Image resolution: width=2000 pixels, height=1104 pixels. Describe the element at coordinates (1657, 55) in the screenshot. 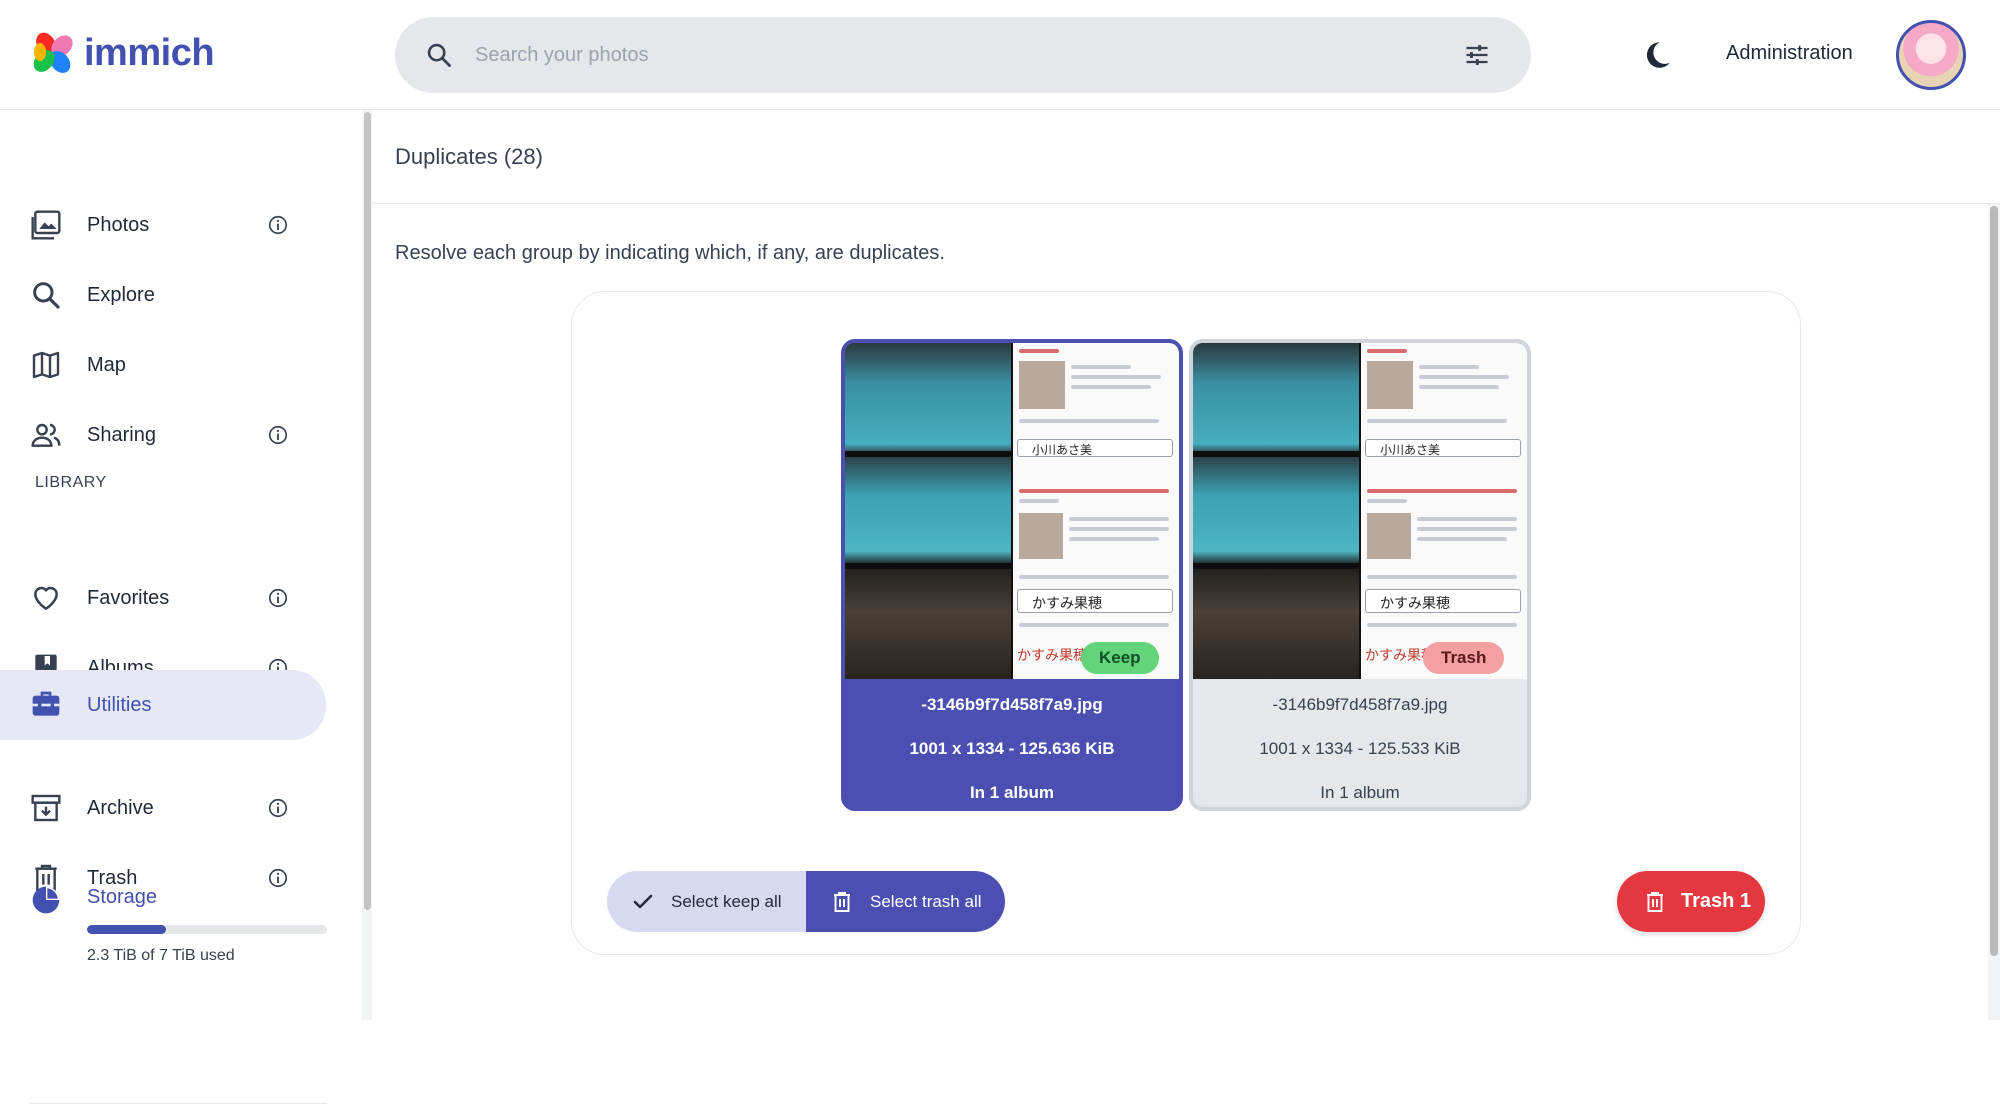

I see `dark-mode-toggle-icon` at that location.